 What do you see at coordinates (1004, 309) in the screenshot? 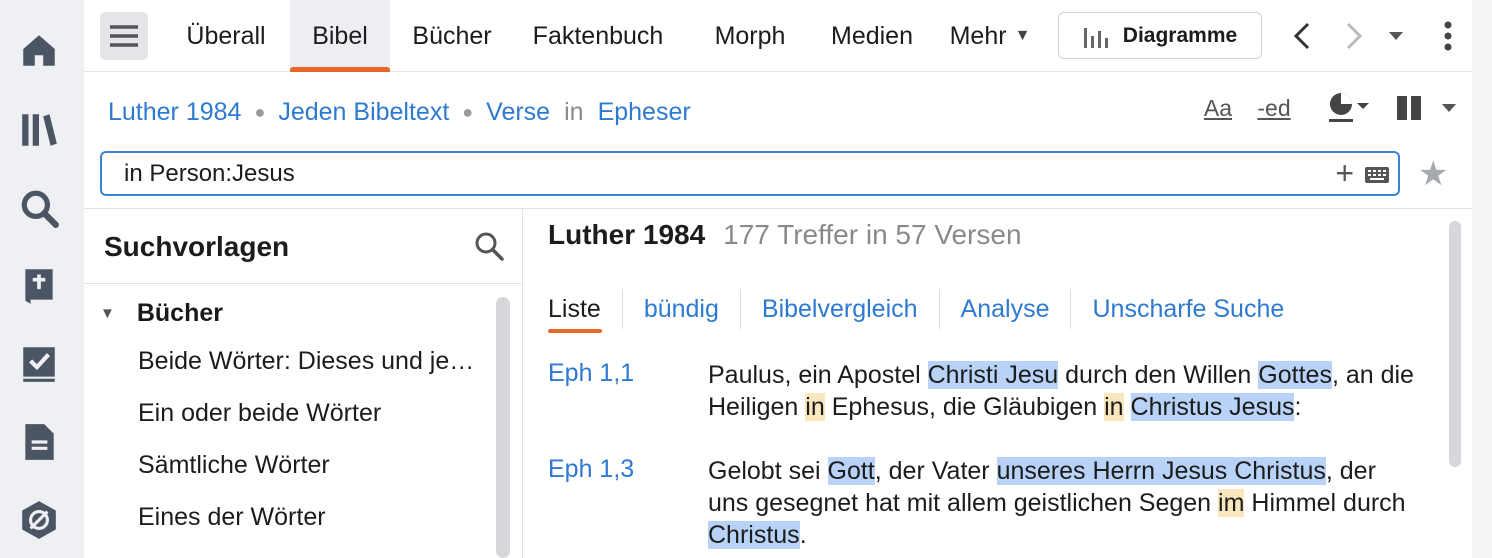
I see `tab-analysis: Analyse` at bounding box center [1004, 309].